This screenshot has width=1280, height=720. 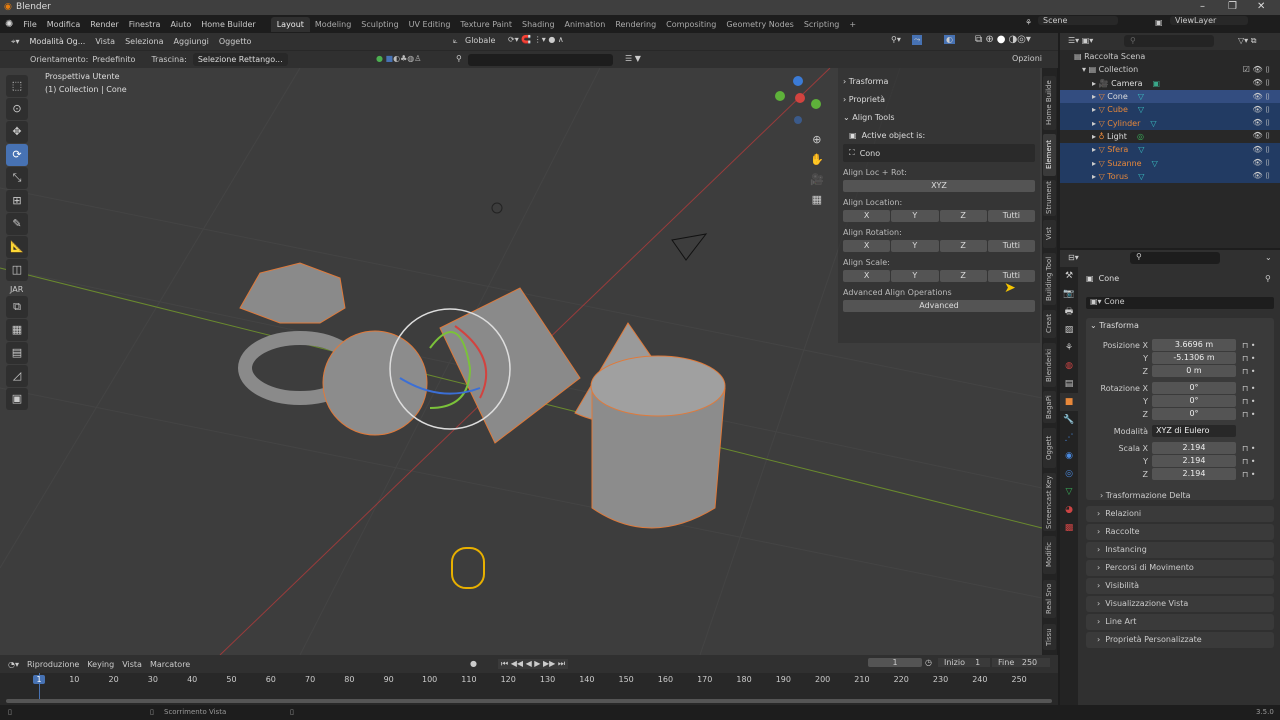 I want to click on menu-file: File, so click(x=29, y=24).